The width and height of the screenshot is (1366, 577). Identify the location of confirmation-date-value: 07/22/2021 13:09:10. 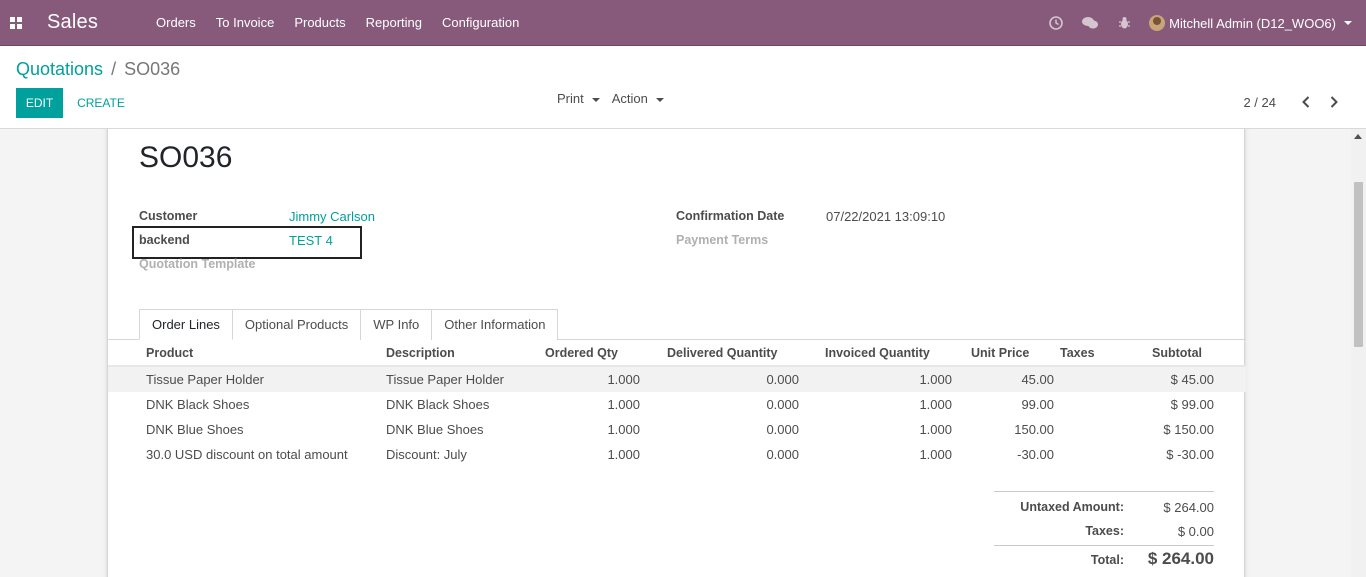
(886, 216).